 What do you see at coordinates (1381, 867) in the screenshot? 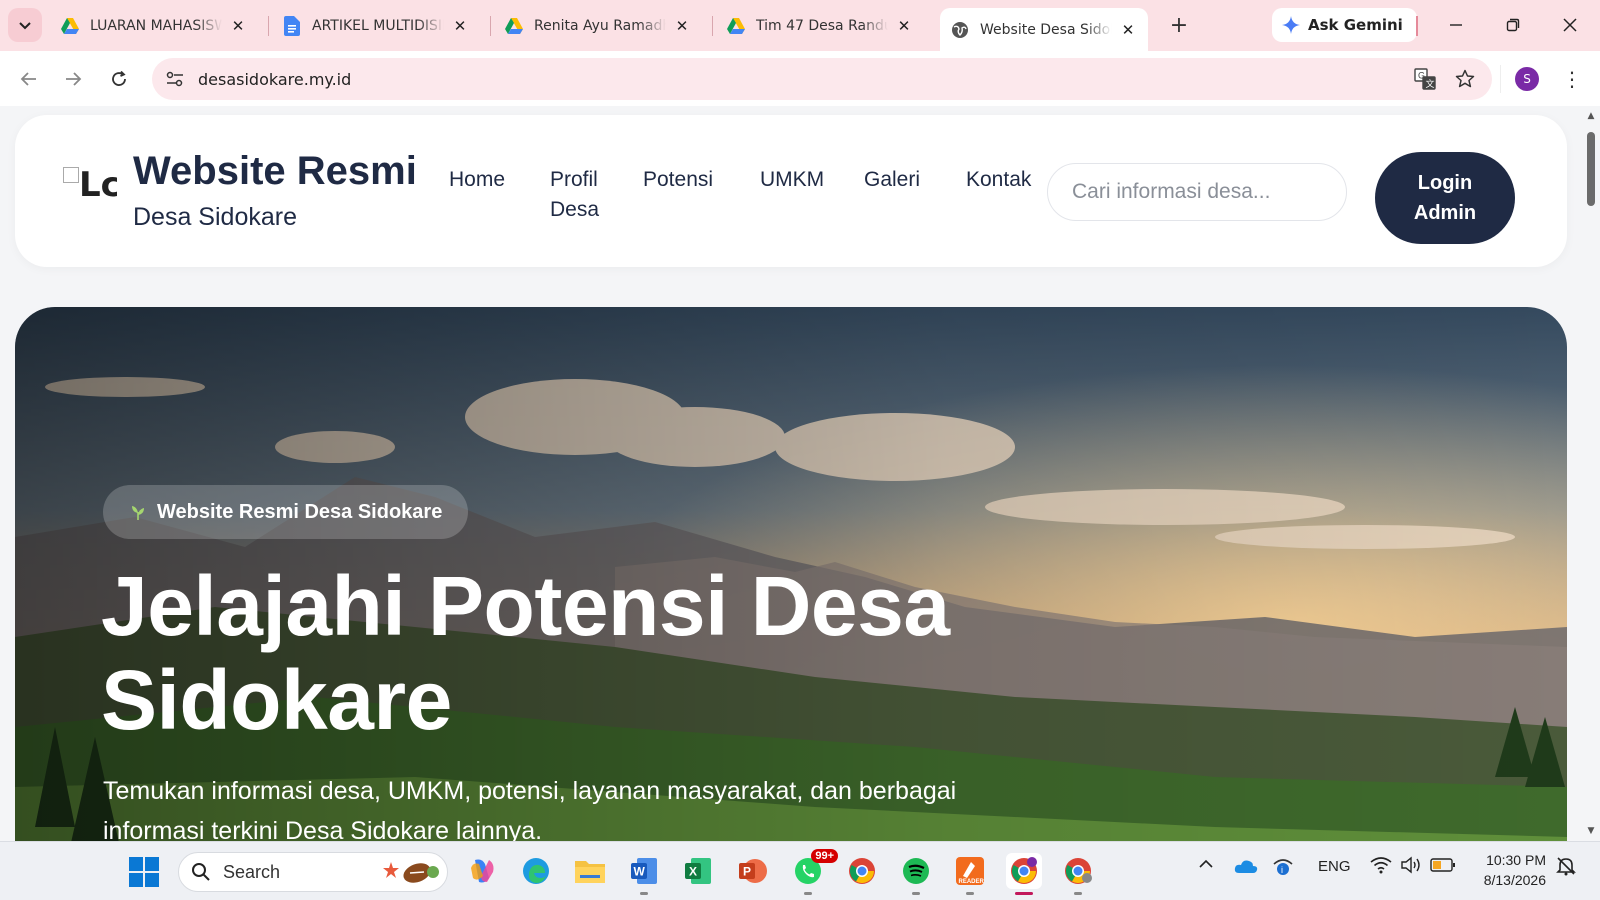
I see `wifi-icon` at bounding box center [1381, 867].